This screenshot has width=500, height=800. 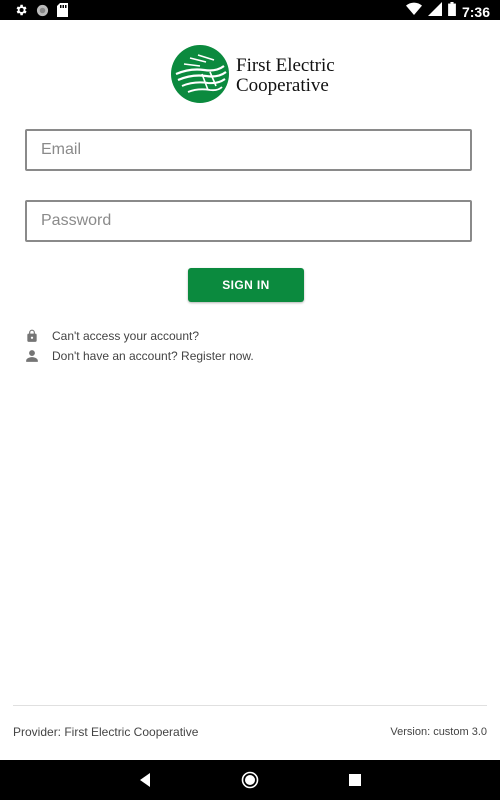 I want to click on battery-icon, so click(x=452, y=11).